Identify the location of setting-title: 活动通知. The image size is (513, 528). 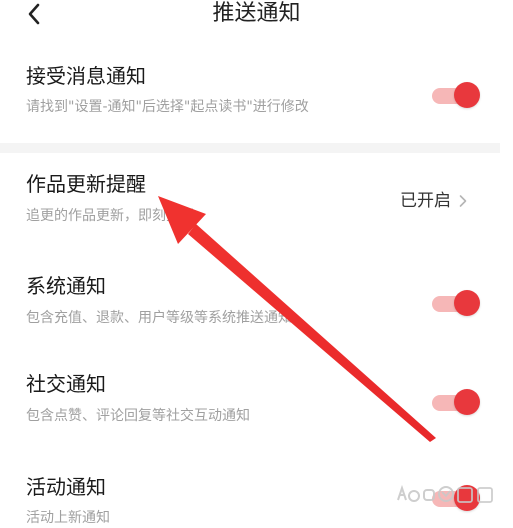
(66, 487).